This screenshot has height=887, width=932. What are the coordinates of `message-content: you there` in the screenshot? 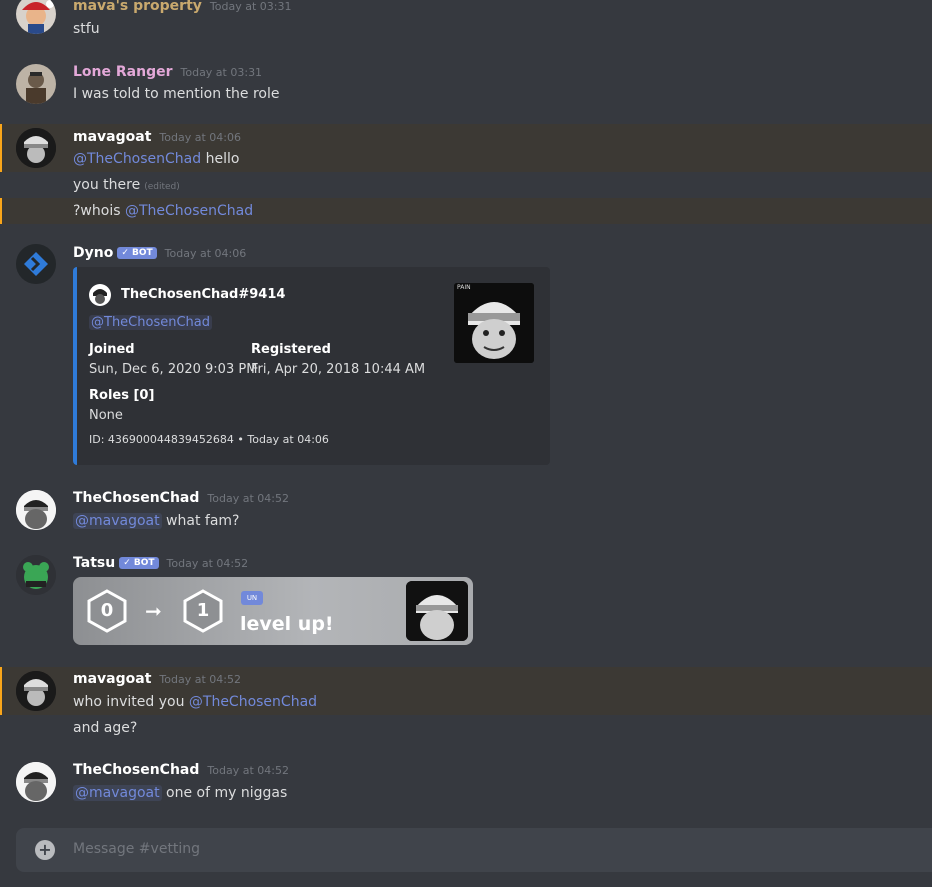 It's located at (107, 185).